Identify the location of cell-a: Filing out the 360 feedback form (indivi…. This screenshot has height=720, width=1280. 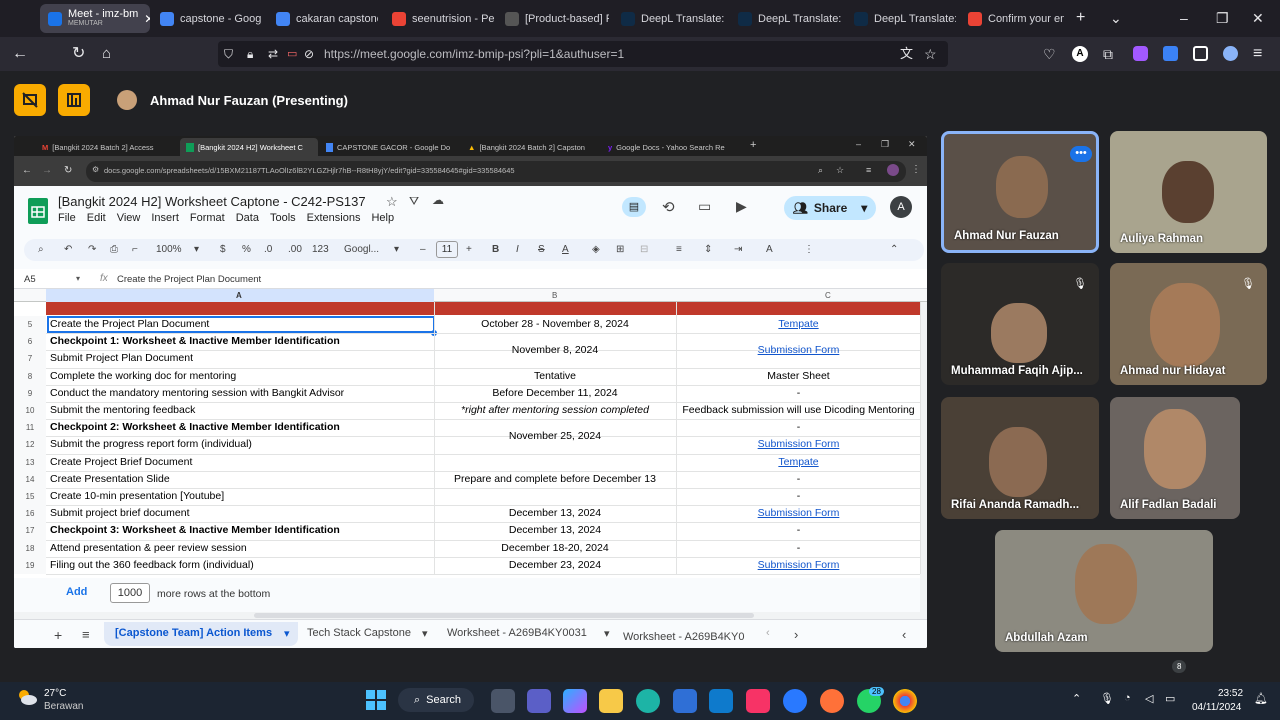
(240, 565).